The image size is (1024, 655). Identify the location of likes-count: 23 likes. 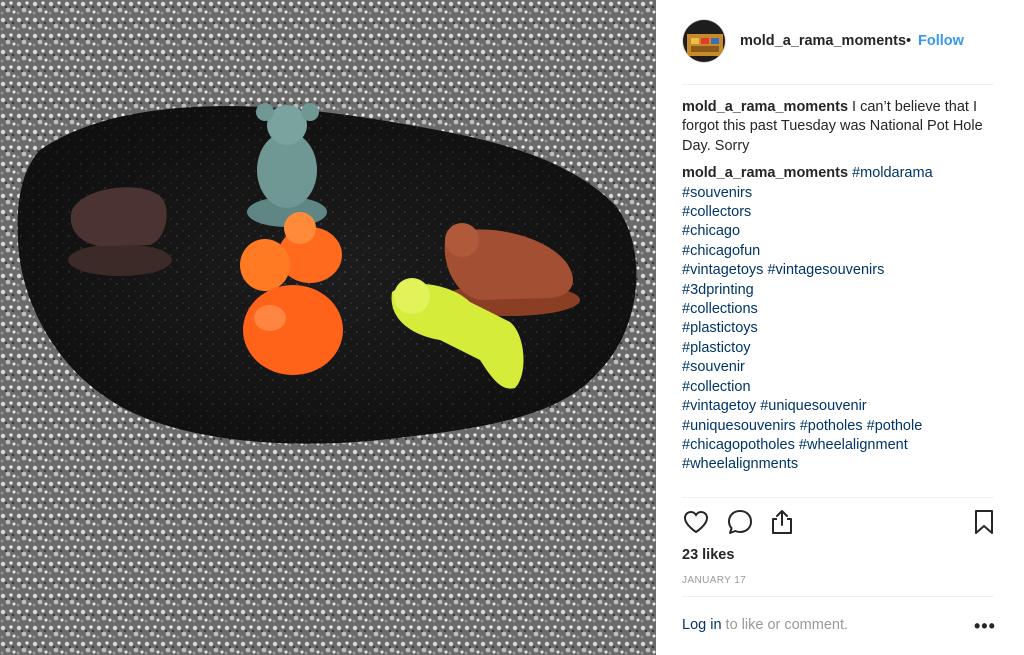
(708, 555).